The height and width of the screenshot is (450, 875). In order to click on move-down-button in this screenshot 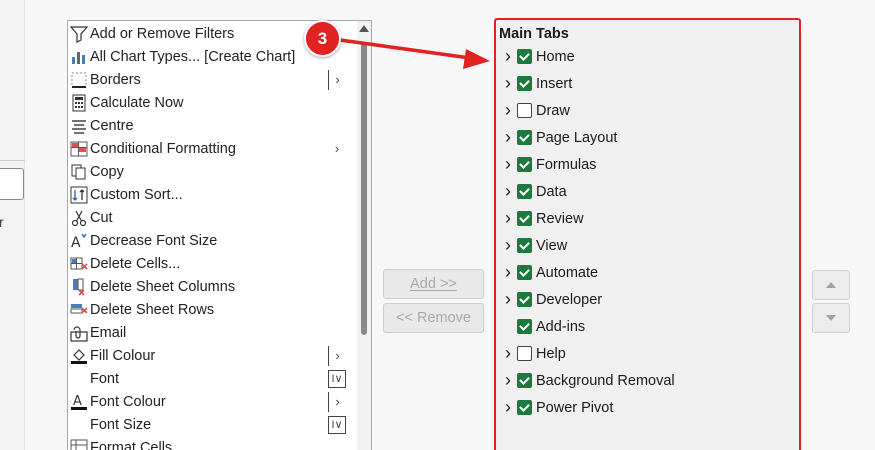, I will do `click(831, 318)`.